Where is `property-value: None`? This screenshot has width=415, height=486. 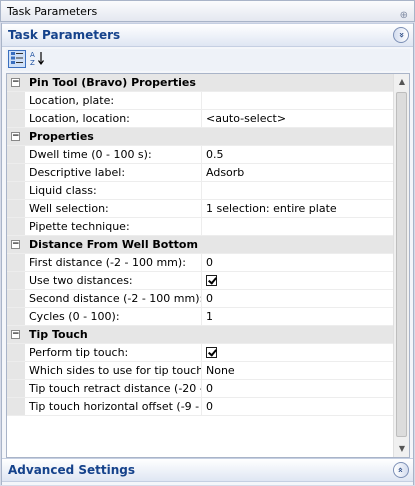
property-value: None is located at coordinates (298, 370).